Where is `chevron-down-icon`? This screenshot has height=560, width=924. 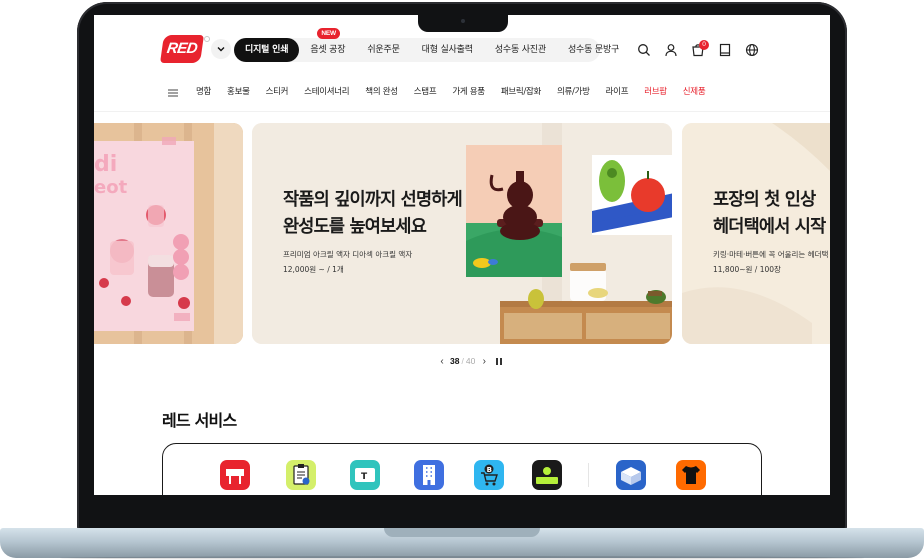
chevron-down-icon is located at coordinates (221, 49).